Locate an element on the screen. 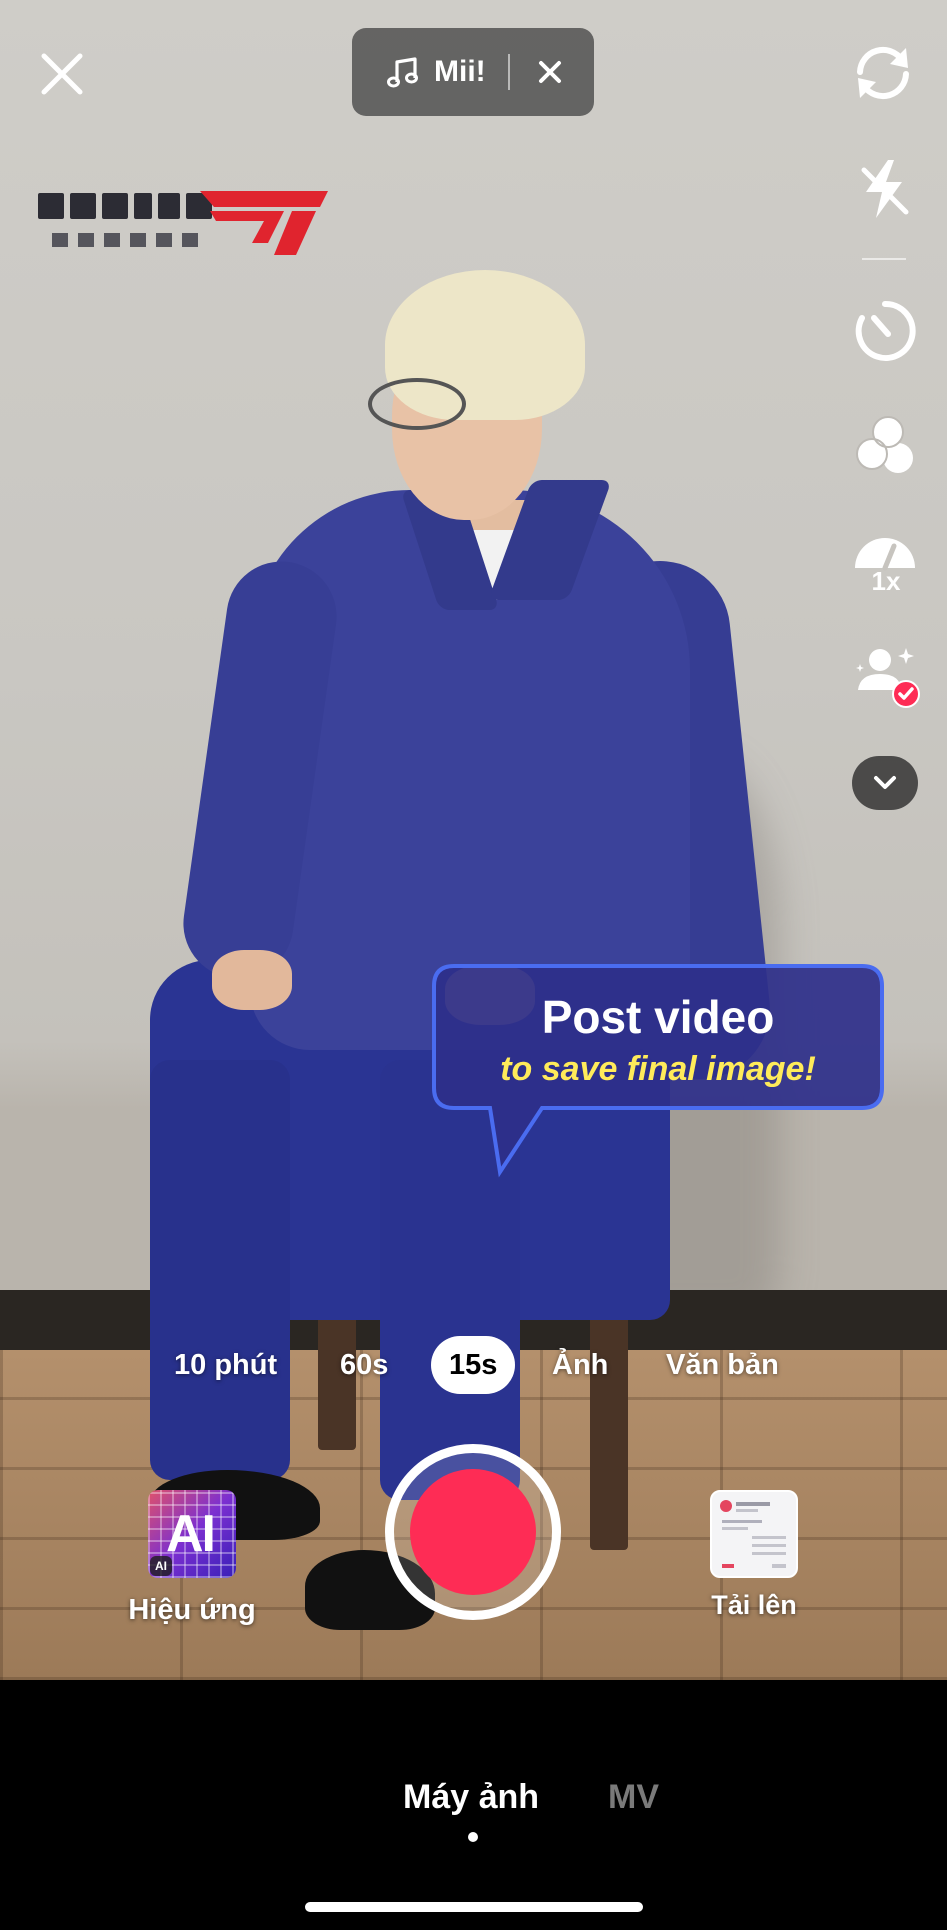 This screenshot has height=1930, width=947. tab-camera: Máy ảnh is located at coordinates (471, 1797).